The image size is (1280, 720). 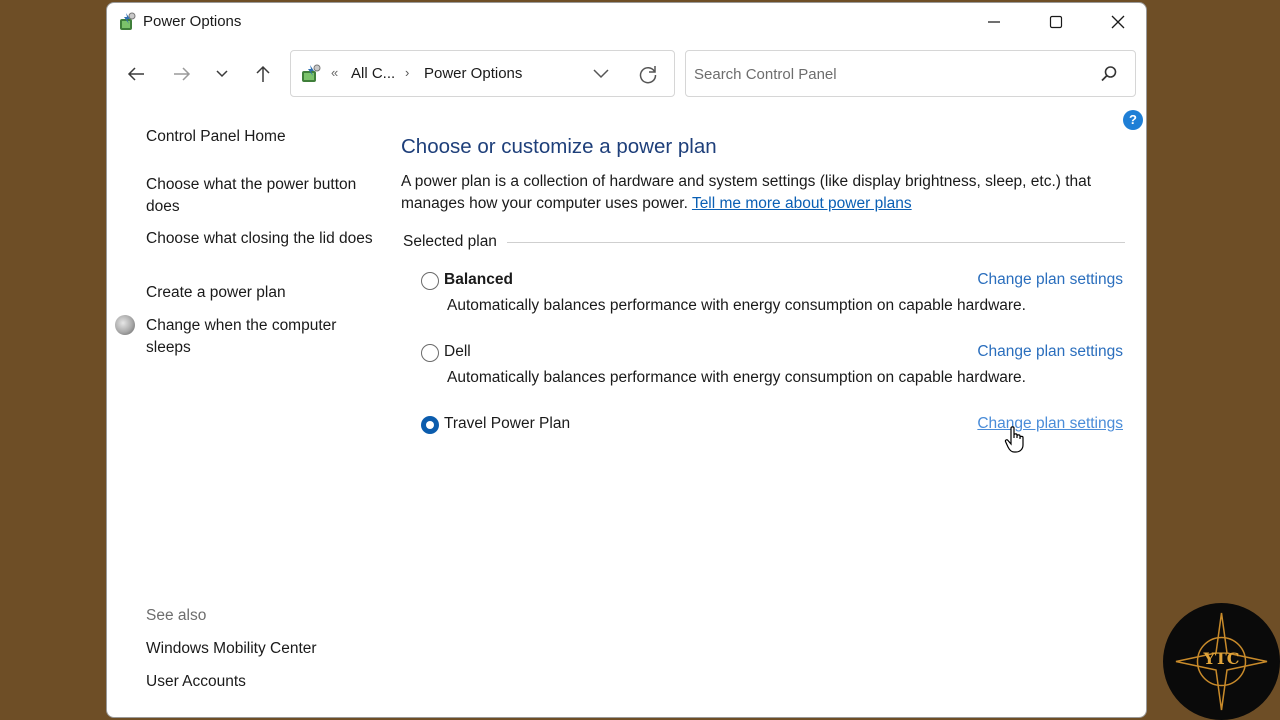 I want to click on back-arrow-icon, so click(x=135, y=74).